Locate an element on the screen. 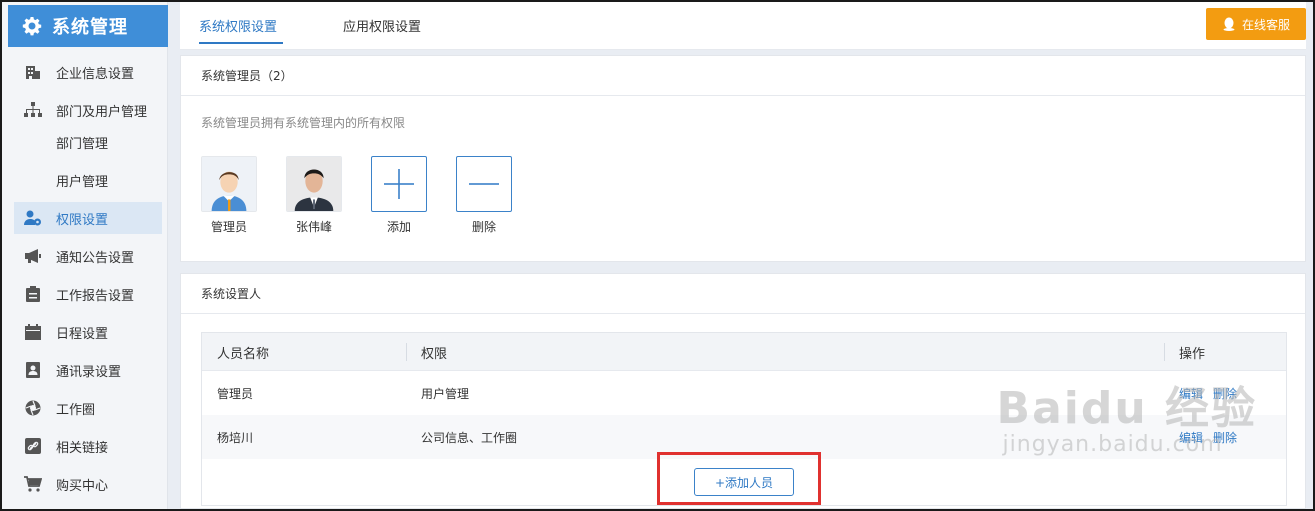  row-name: 管理员 is located at coordinates (235, 394).